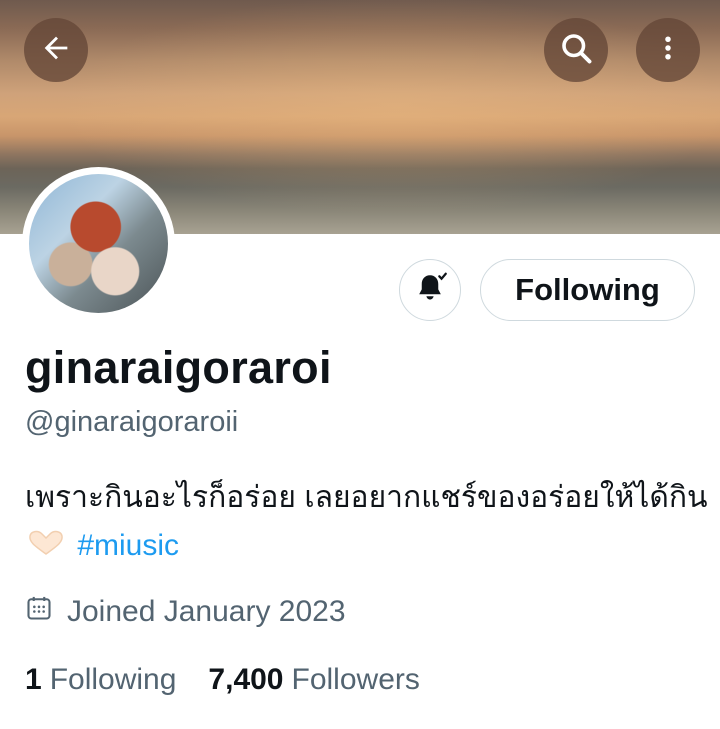 The image size is (720, 729). What do you see at coordinates (178, 367) in the screenshot?
I see `display-name: ginaraigoraroi` at bounding box center [178, 367].